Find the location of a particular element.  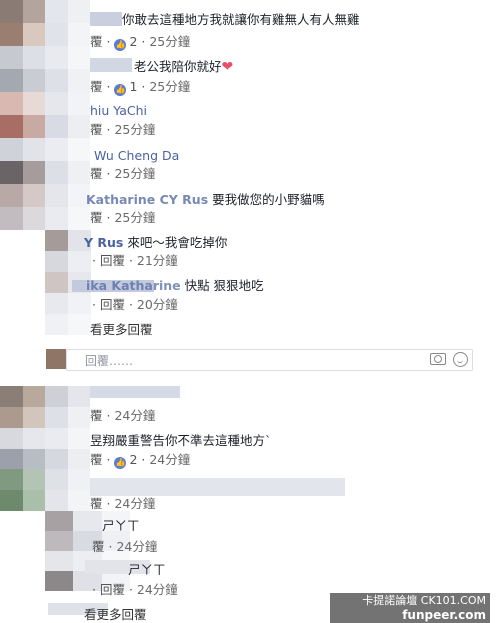

comment-text: 昱翔嚴重警告你不準去這種地方` is located at coordinates (181, 440).